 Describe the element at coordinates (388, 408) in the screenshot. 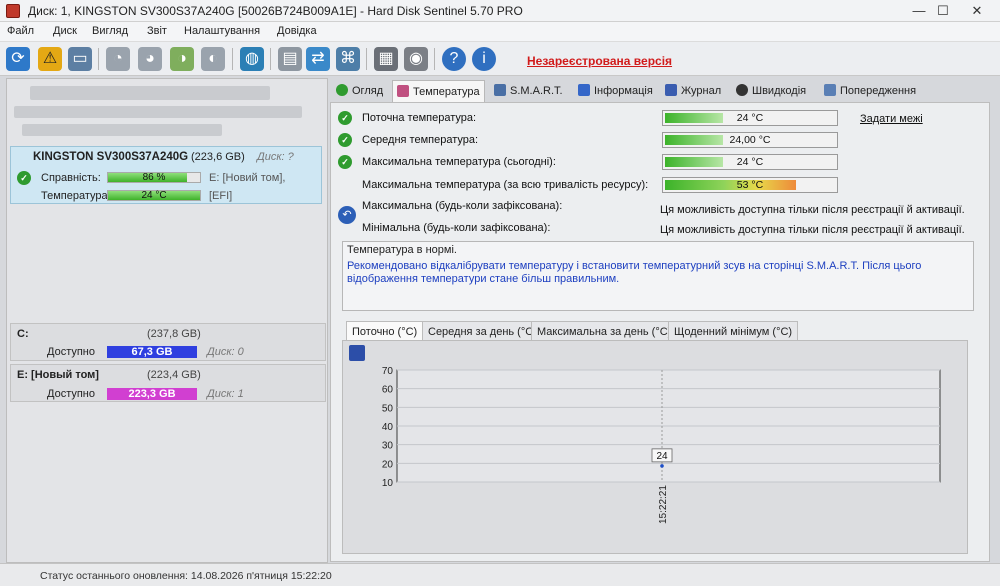

I see `y-tick-label: 50` at that location.